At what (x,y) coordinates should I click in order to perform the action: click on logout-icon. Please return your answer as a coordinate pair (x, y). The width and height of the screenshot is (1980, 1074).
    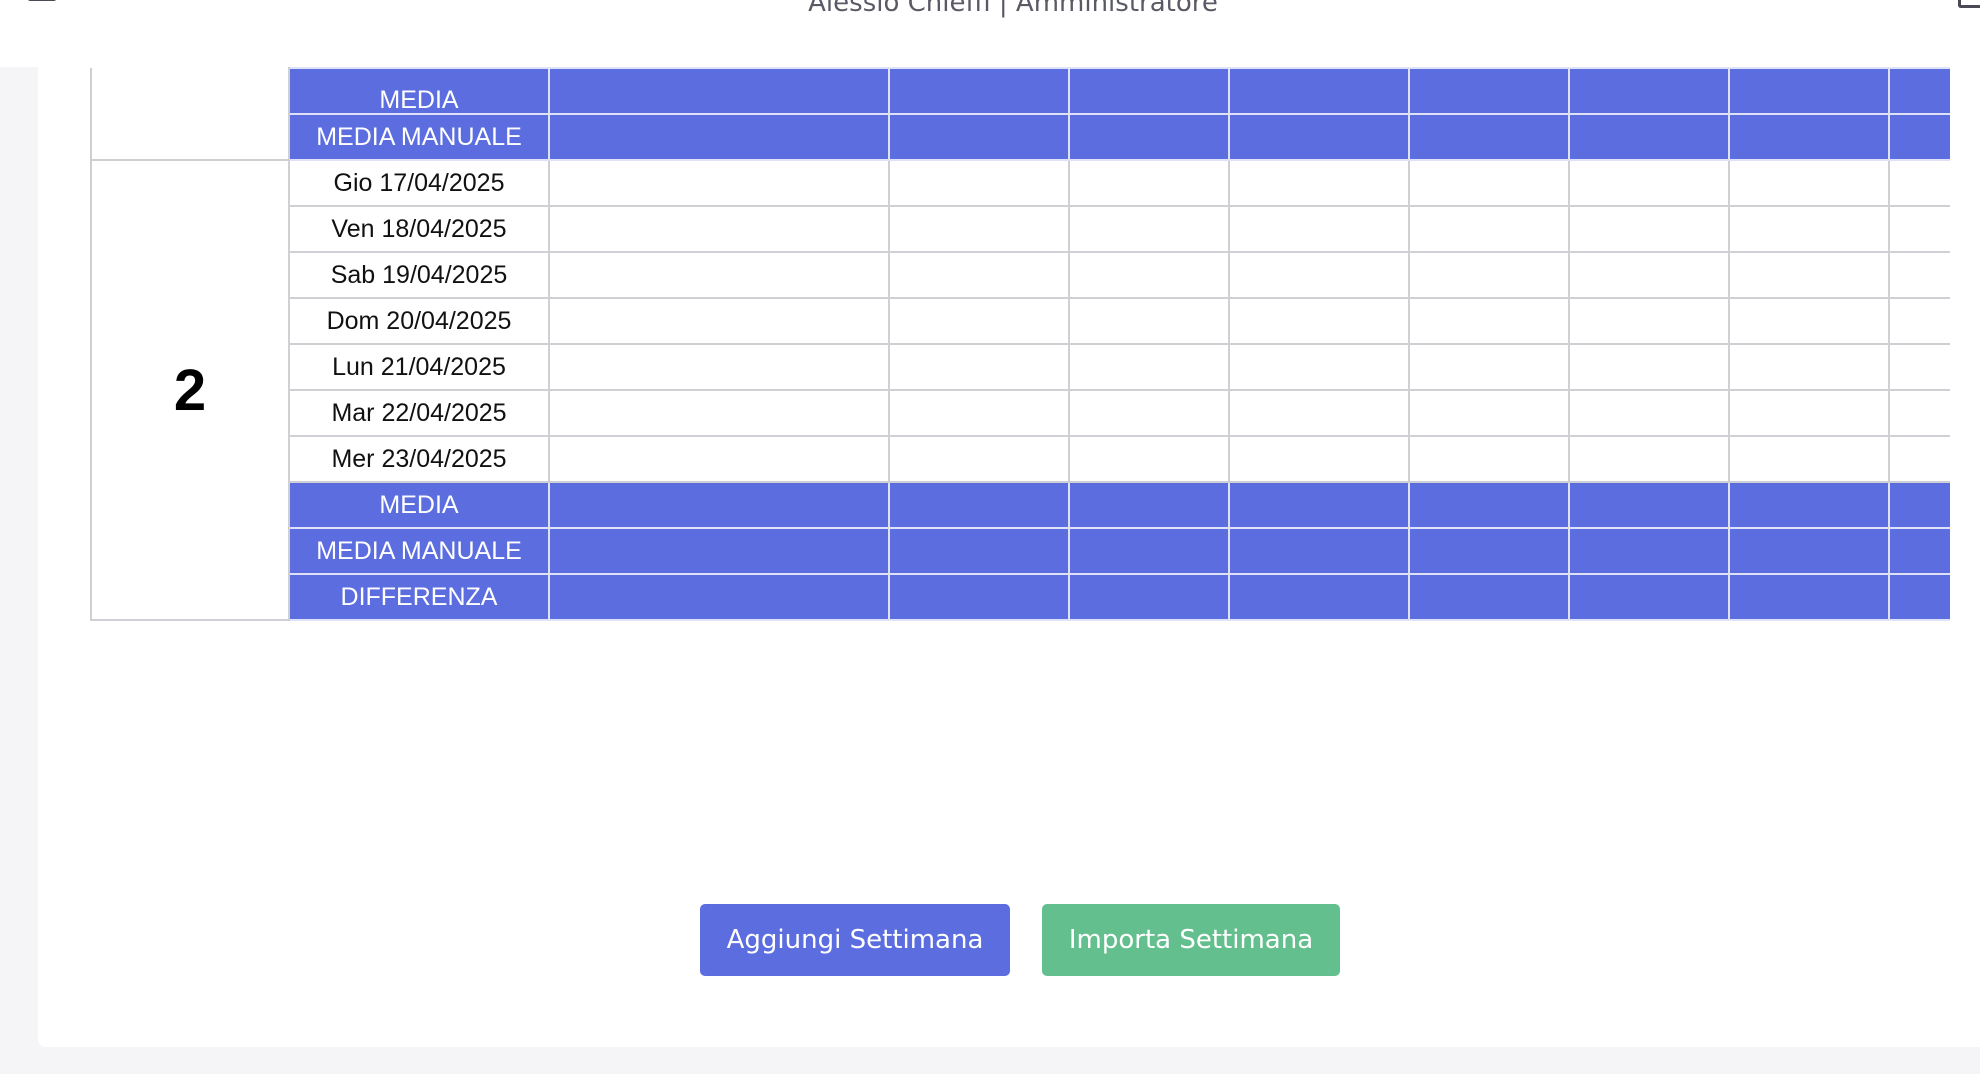
    Looking at the image, I should click on (1969, 4).